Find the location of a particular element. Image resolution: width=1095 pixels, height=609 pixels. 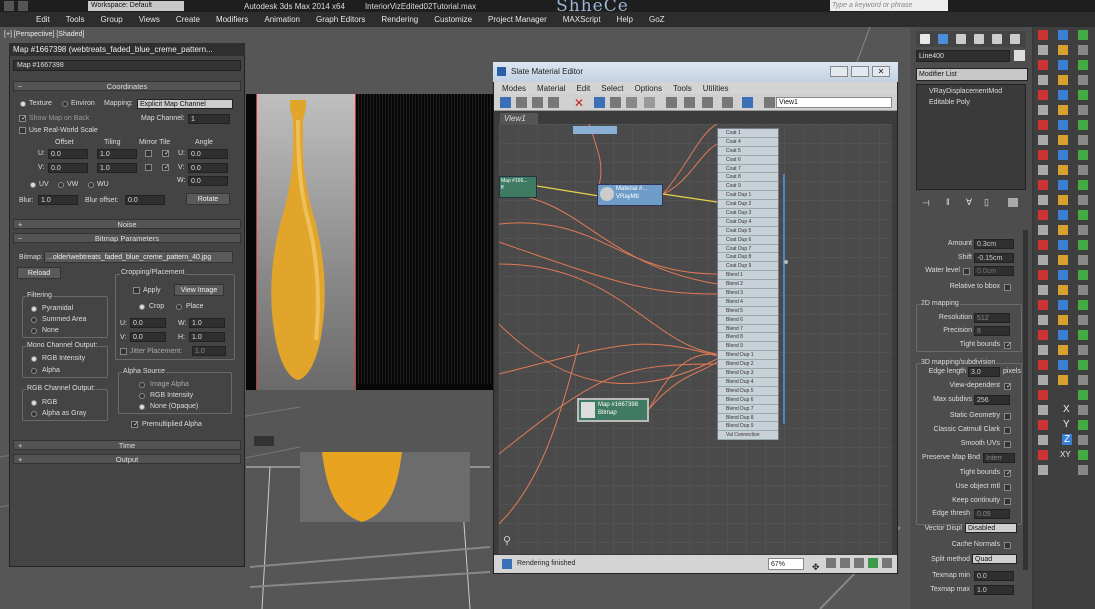

x-axis-constraint-button: X is located at coordinates (1066, 409).